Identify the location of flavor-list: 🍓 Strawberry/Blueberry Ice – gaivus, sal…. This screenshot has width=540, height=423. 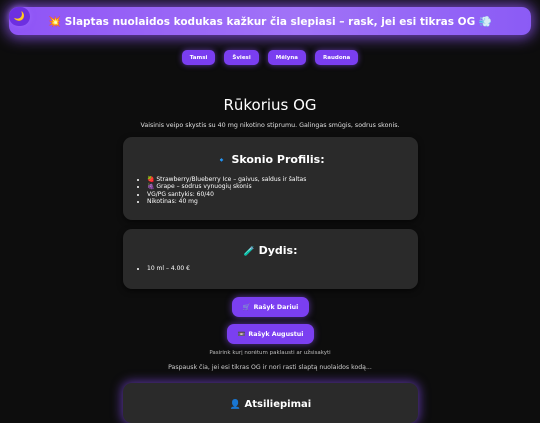
(270, 191).